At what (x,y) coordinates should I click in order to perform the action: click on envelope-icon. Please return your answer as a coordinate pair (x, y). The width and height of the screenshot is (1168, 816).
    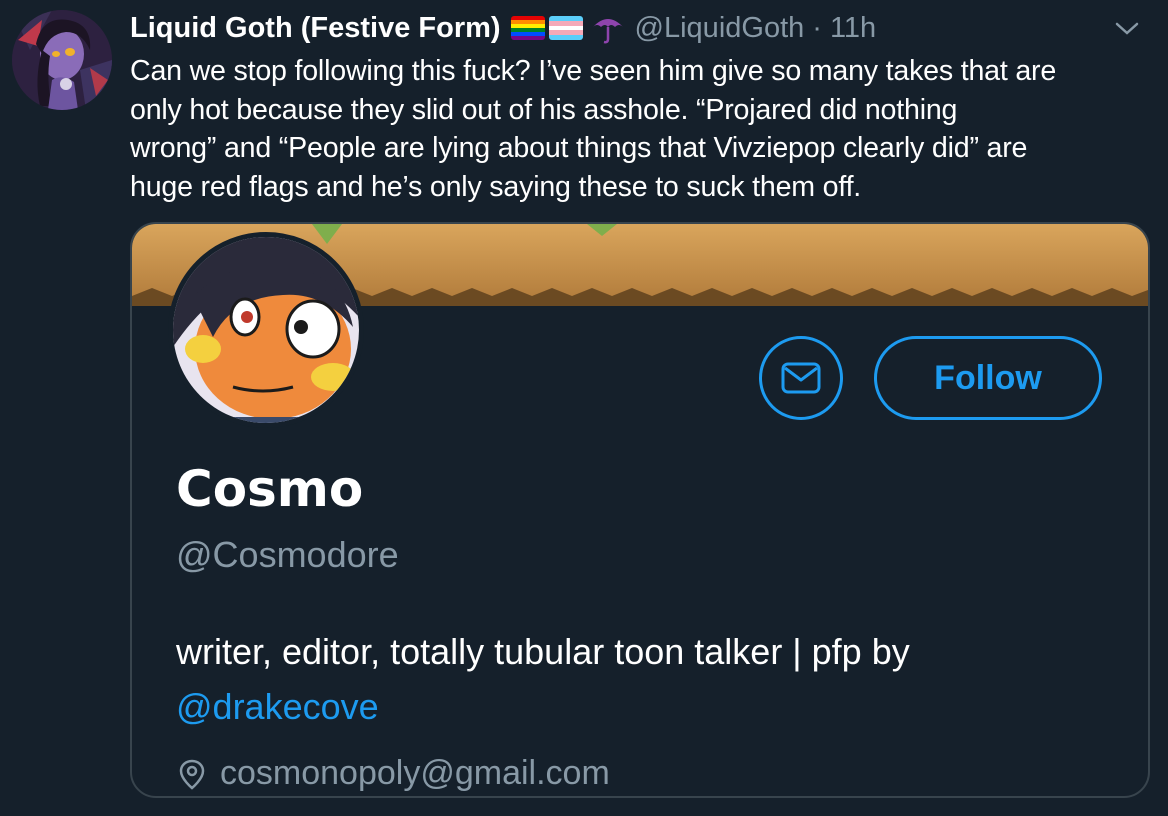
    Looking at the image, I should click on (801, 378).